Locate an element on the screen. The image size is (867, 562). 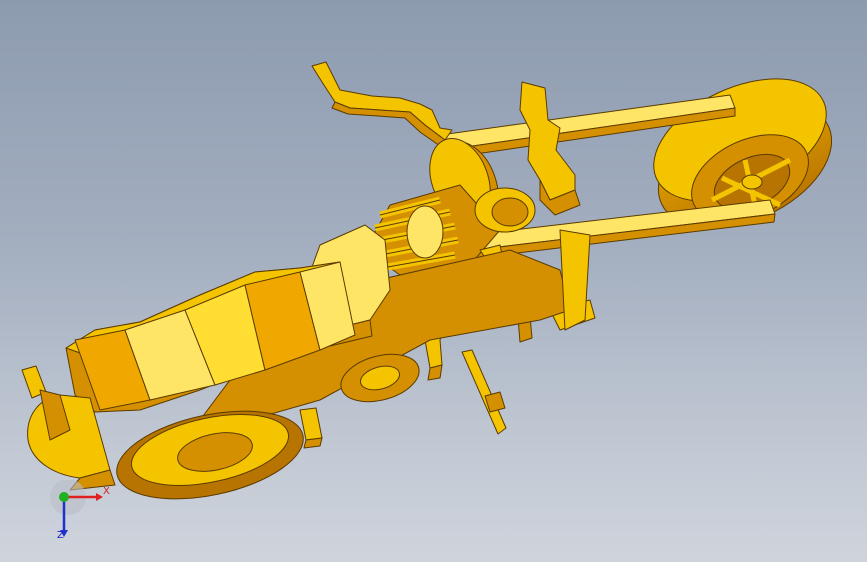
y-axis-dot-icon is located at coordinates (64, 497).